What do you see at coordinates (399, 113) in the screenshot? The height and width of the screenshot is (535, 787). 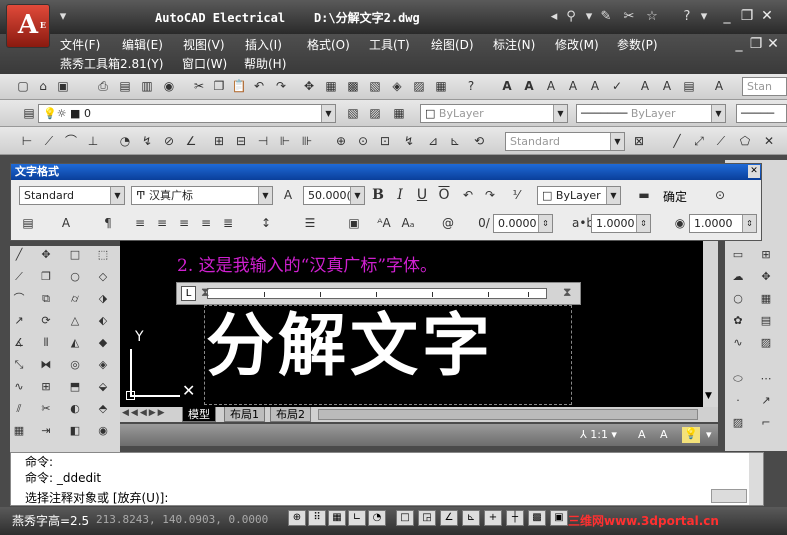 I see `layer-states-icon: ▦` at bounding box center [399, 113].